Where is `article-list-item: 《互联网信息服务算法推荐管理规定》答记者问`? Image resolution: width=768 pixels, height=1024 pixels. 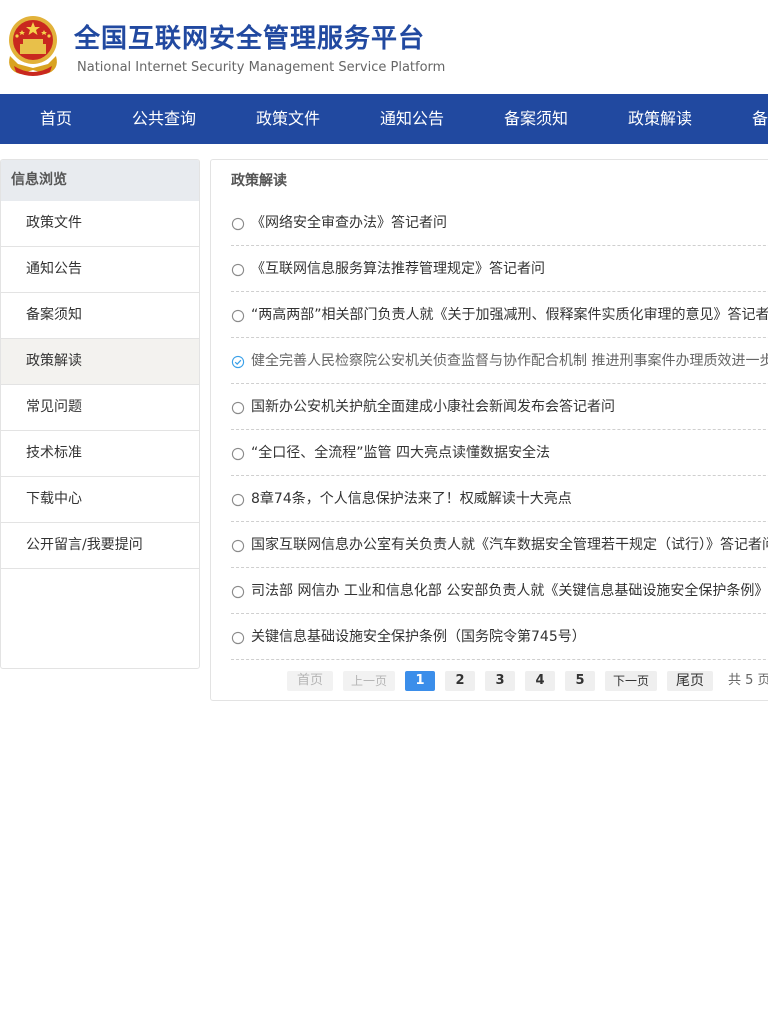 article-list-item: 《互联网信息服务算法推荐管理规定》答记者问 is located at coordinates (499, 269).